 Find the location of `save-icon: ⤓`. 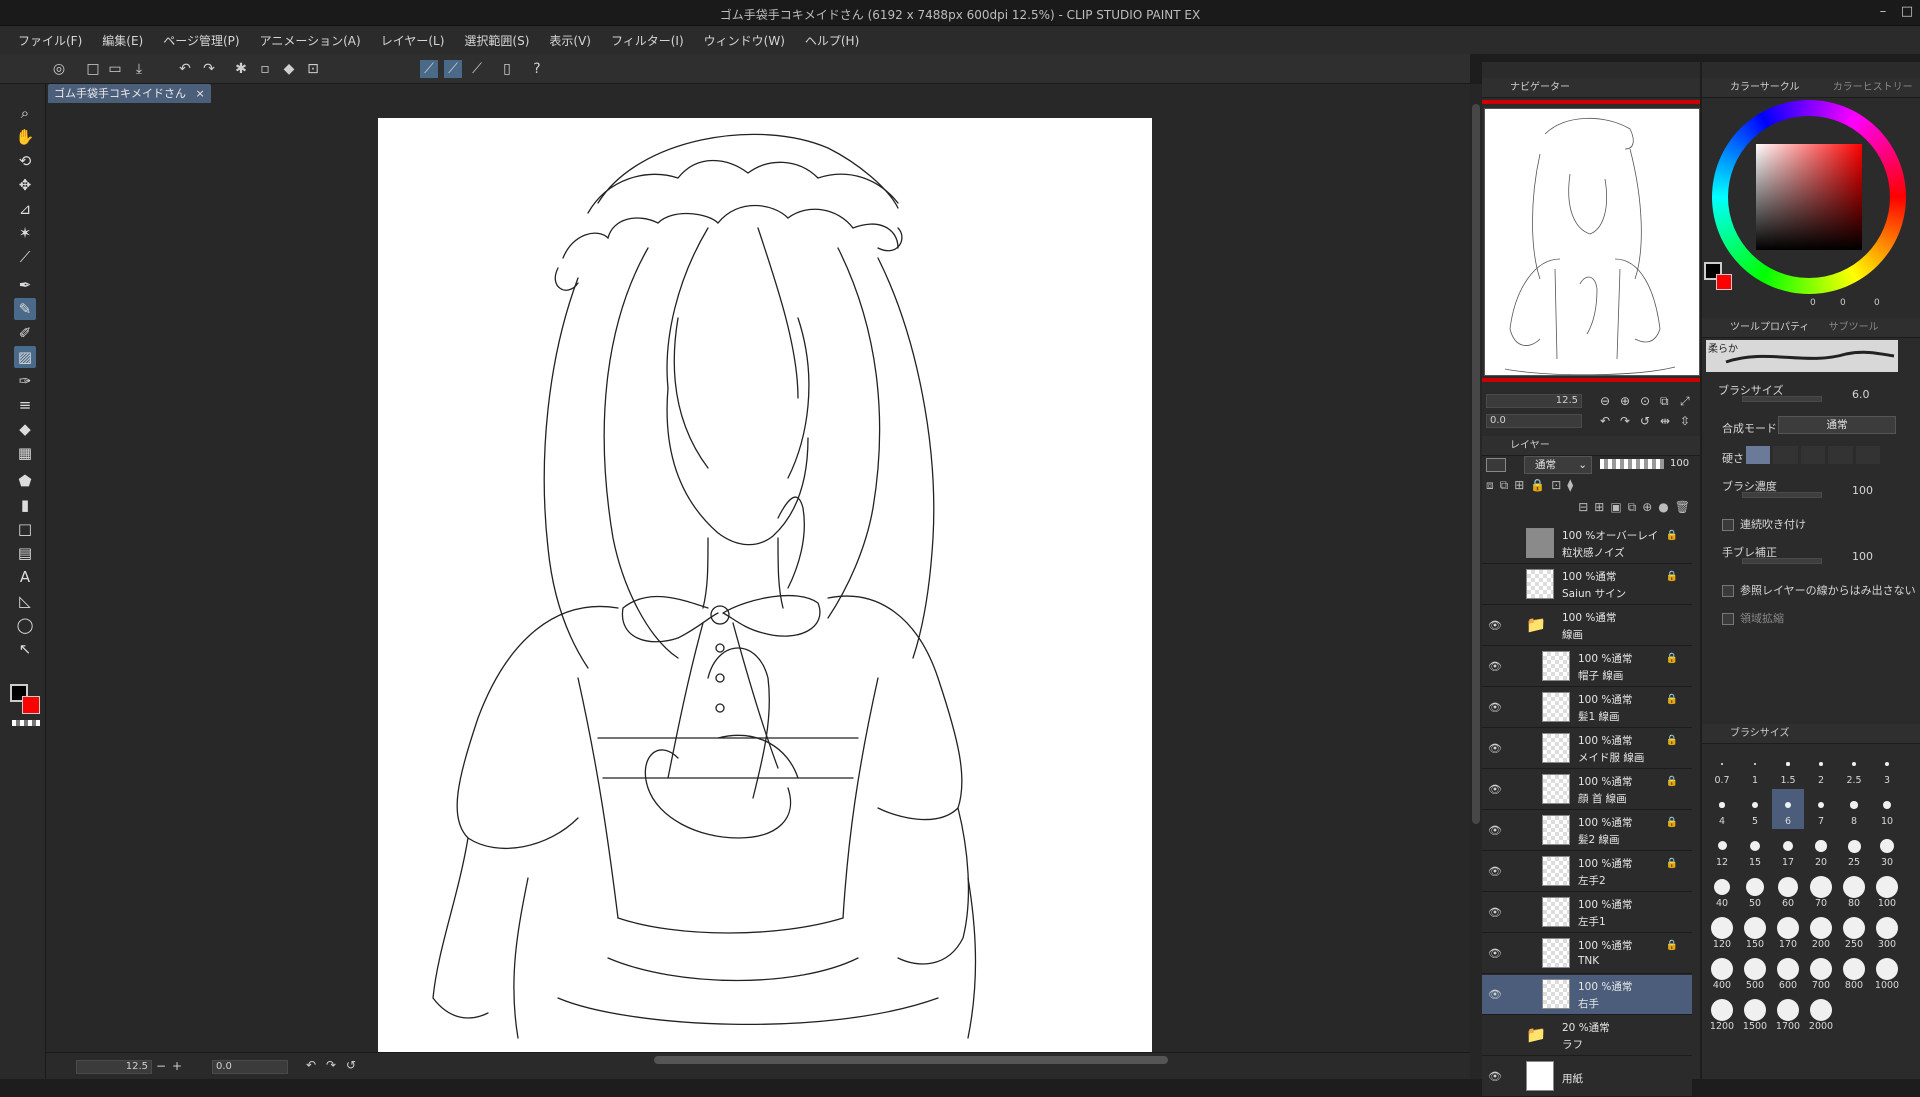

save-icon: ⤓ is located at coordinates (139, 69).